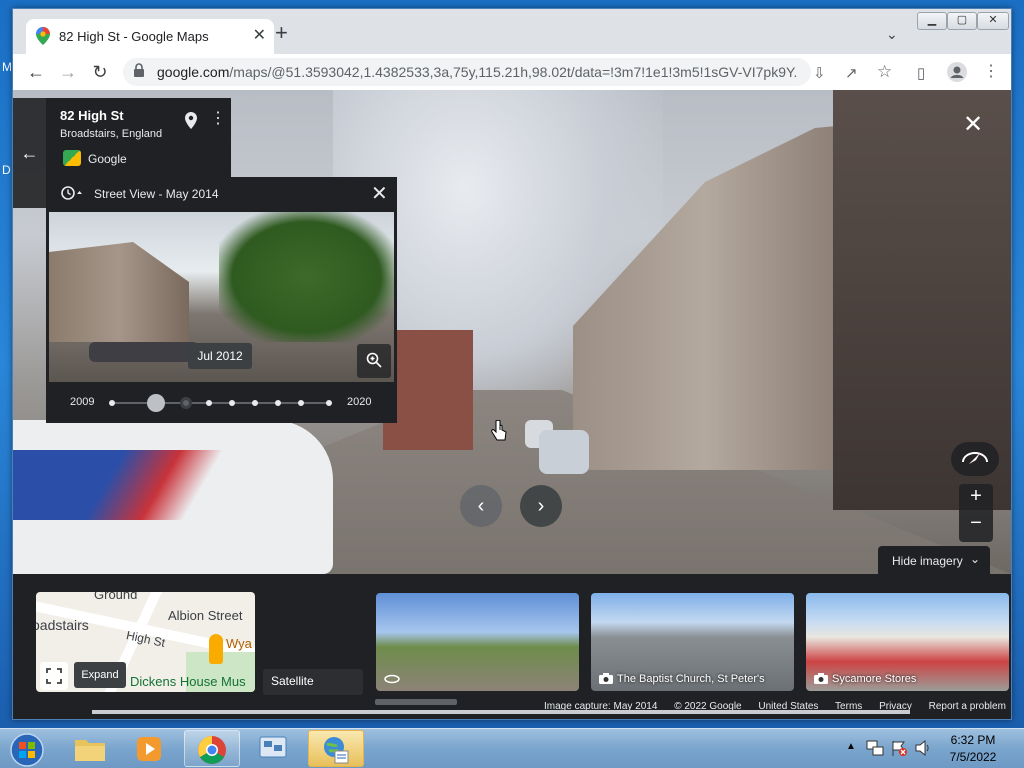 The image size is (1024, 768). What do you see at coordinates (691, 679) in the screenshot?
I see `photo-caption: The Baptist Church, St Peter's` at bounding box center [691, 679].